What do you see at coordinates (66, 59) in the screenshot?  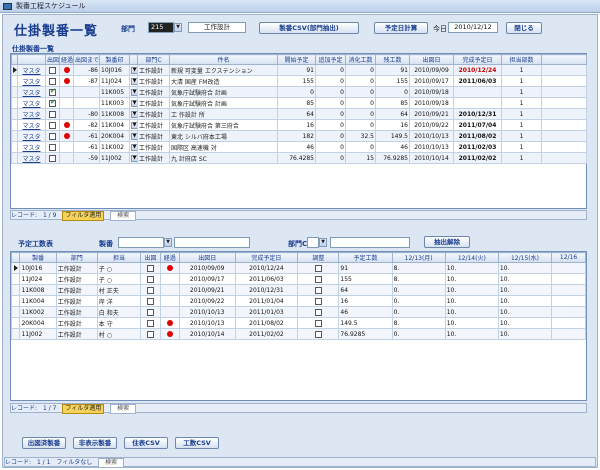 I see `upper-col-header: 経過` at bounding box center [66, 59].